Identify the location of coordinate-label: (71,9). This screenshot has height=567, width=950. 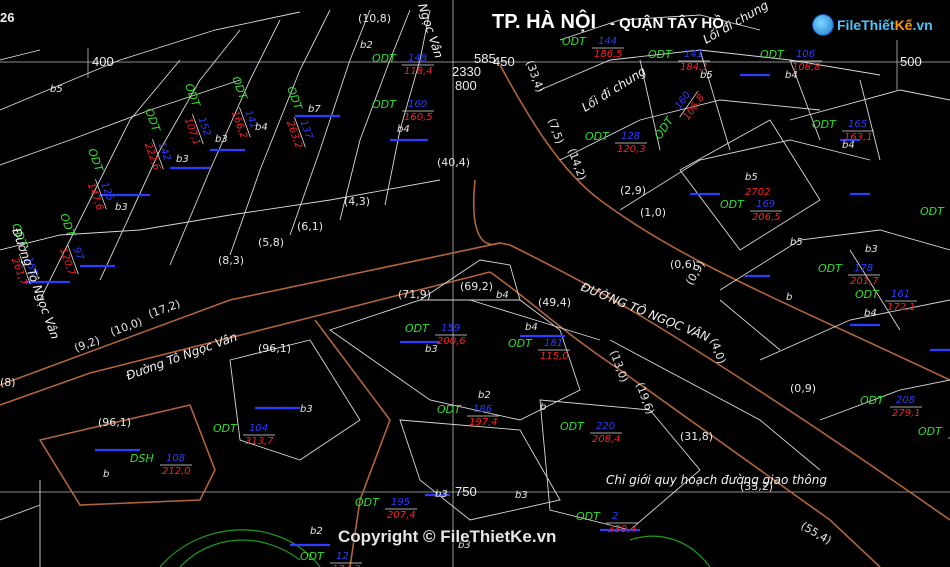
(414, 294).